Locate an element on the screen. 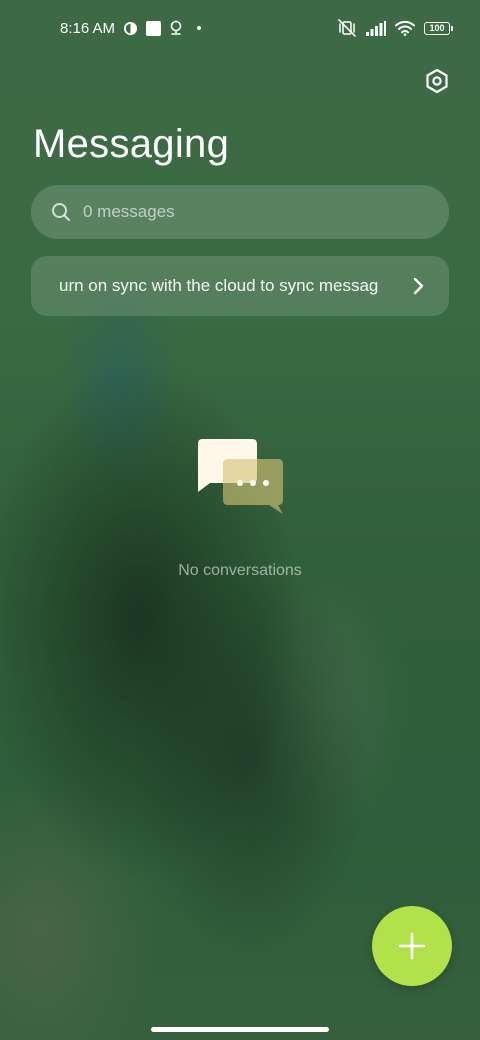 The height and width of the screenshot is (1040, 480). status-time: 8:16 AM is located at coordinates (88, 28).